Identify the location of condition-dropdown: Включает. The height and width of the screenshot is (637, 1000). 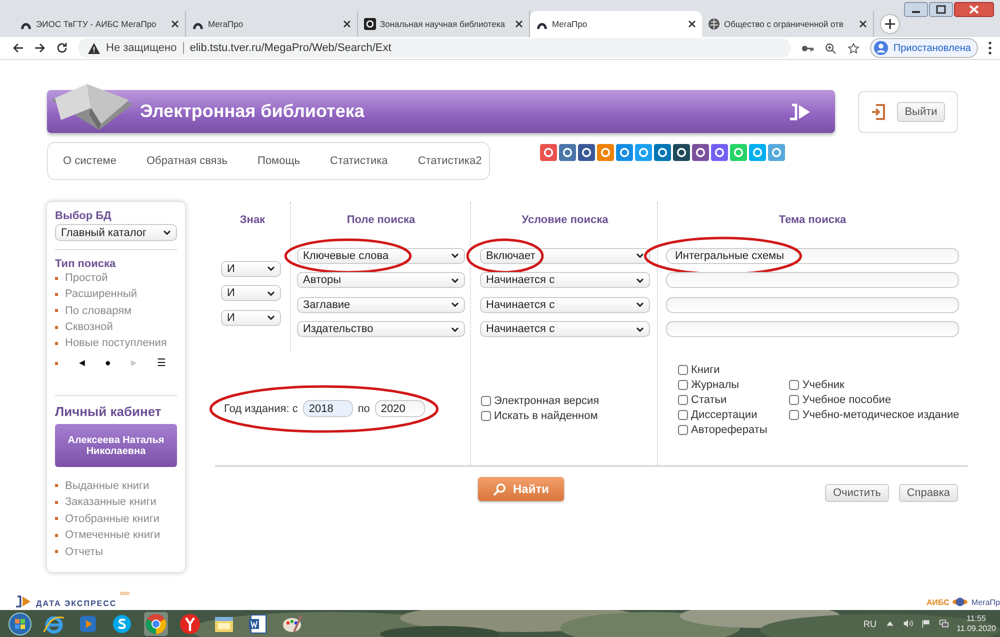
(565, 256).